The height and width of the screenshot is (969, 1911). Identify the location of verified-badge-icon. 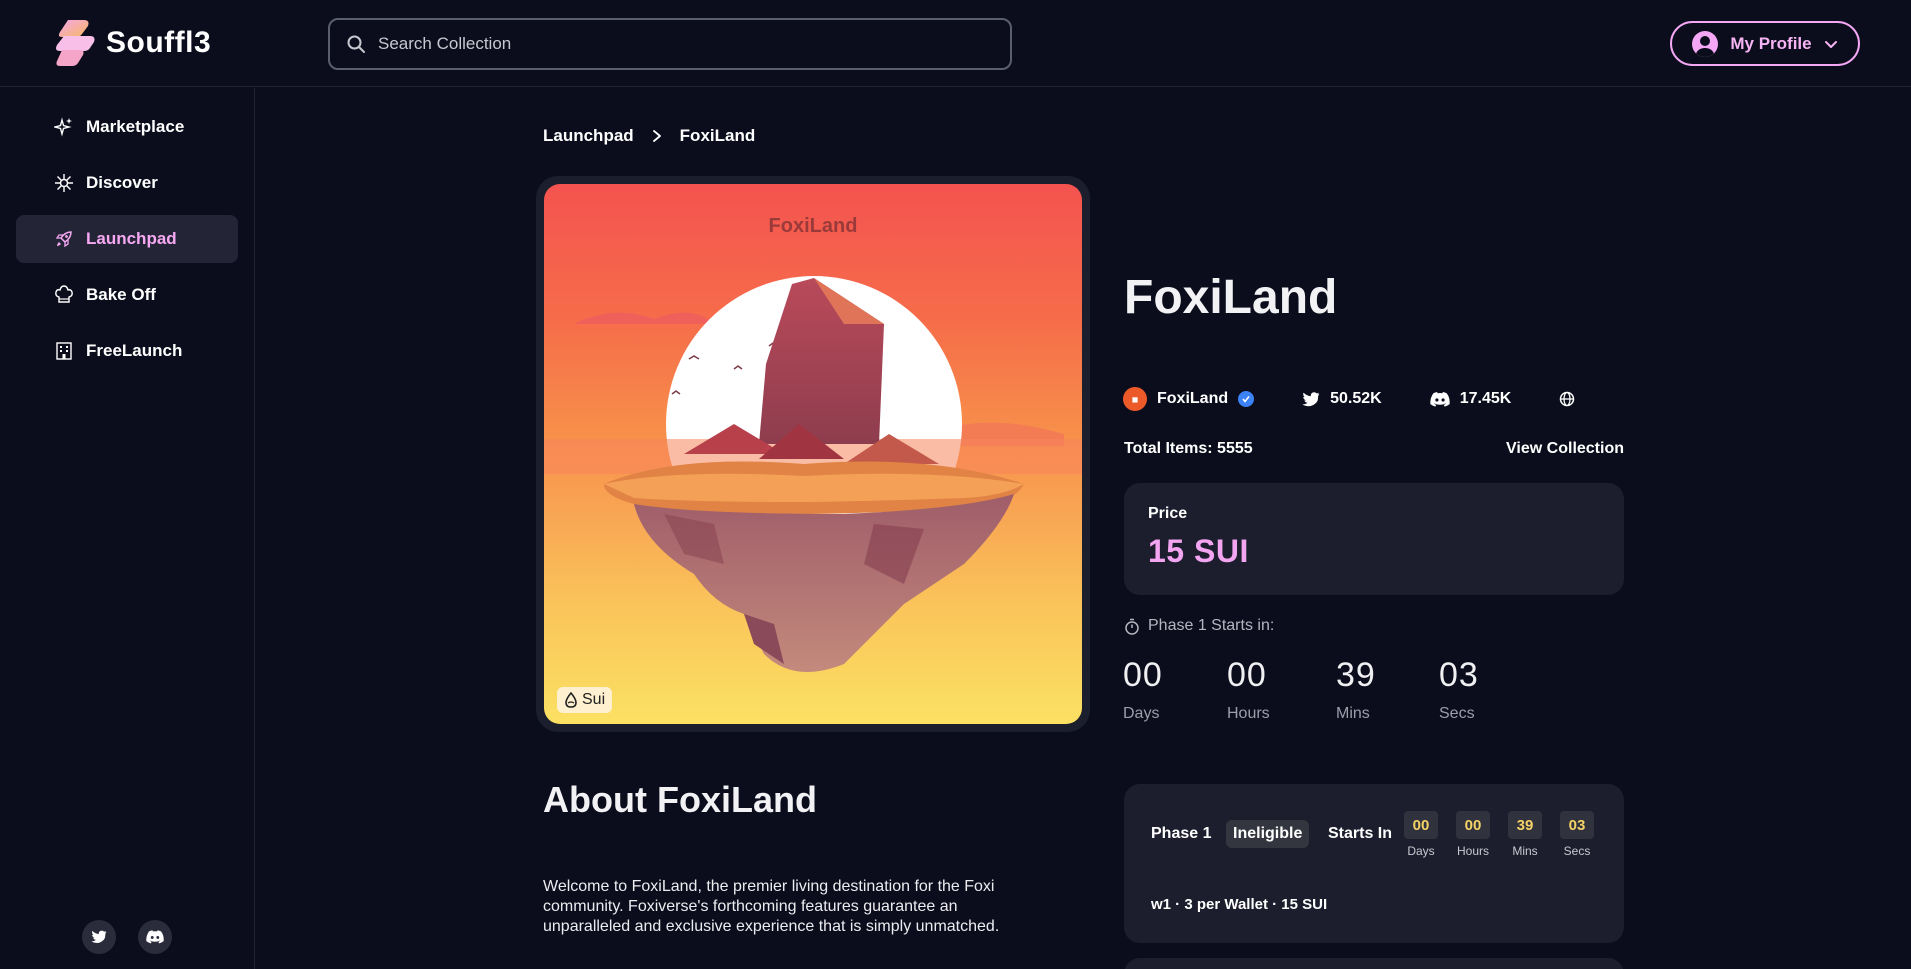
(1246, 399).